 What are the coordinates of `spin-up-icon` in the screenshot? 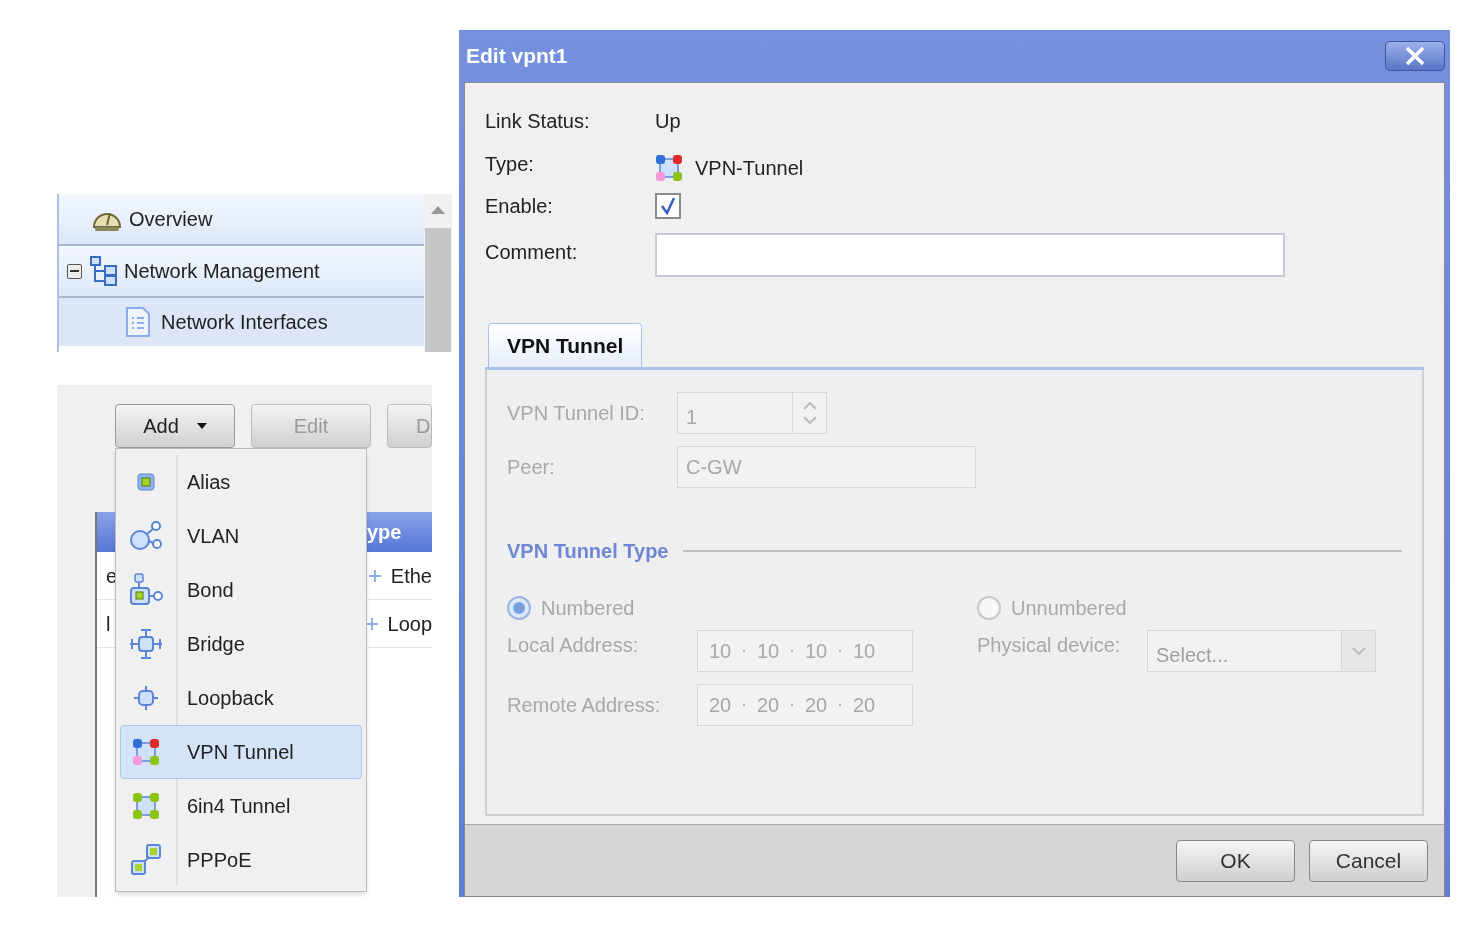 It's located at (809, 406).